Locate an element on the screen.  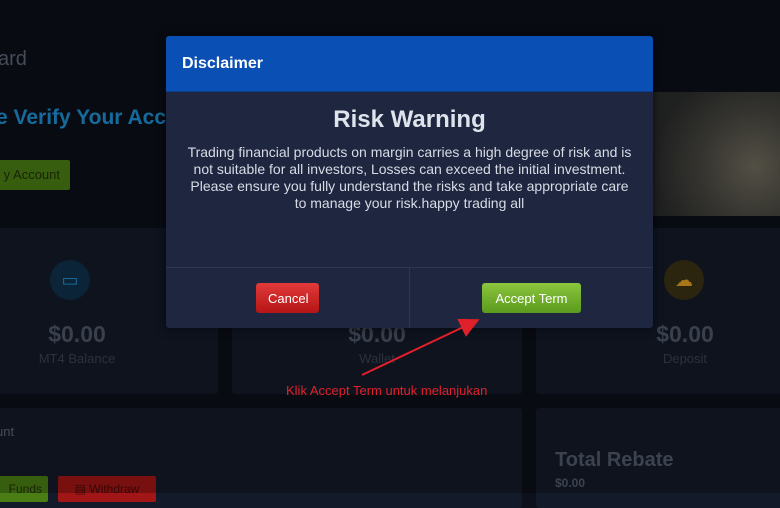
annotation-arrow is located at coordinates (420, 347).